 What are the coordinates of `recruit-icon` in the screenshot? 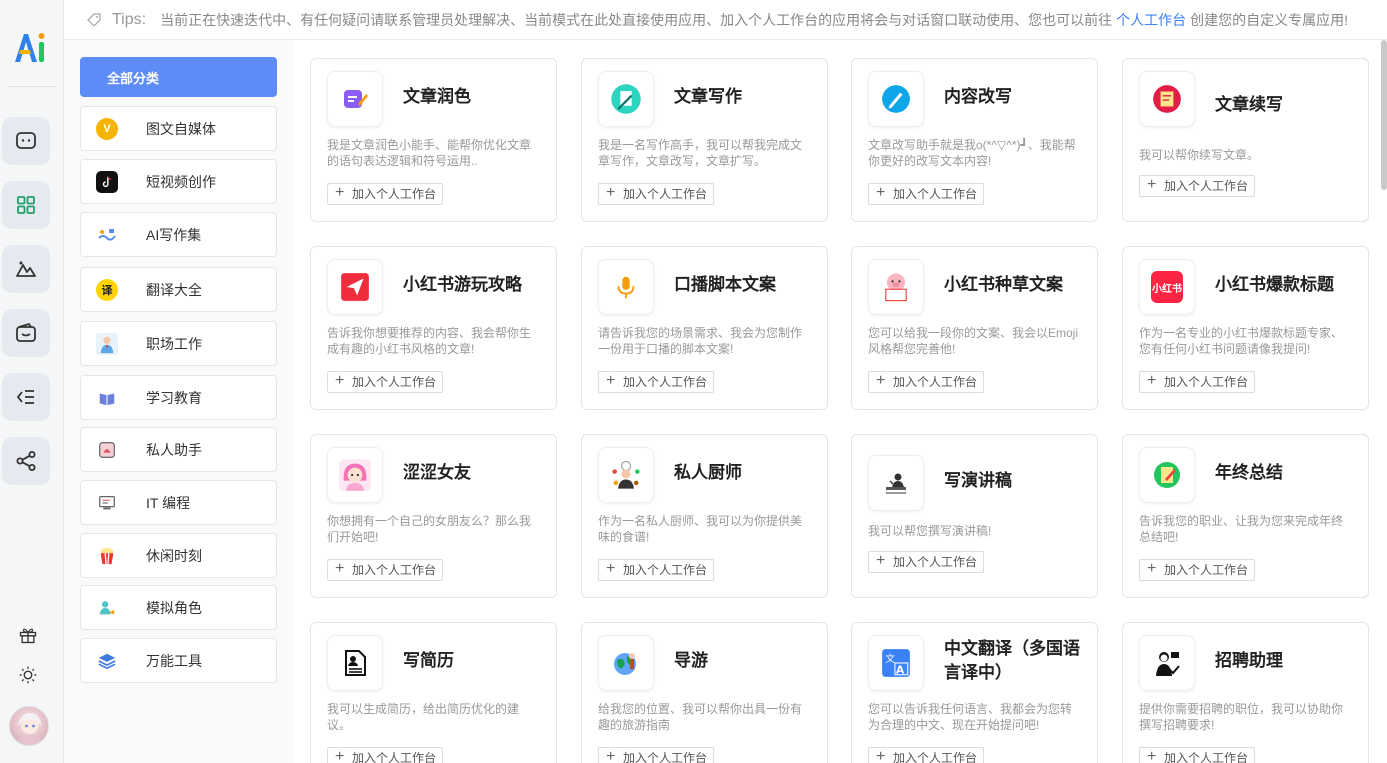 It's located at (1167, 663).